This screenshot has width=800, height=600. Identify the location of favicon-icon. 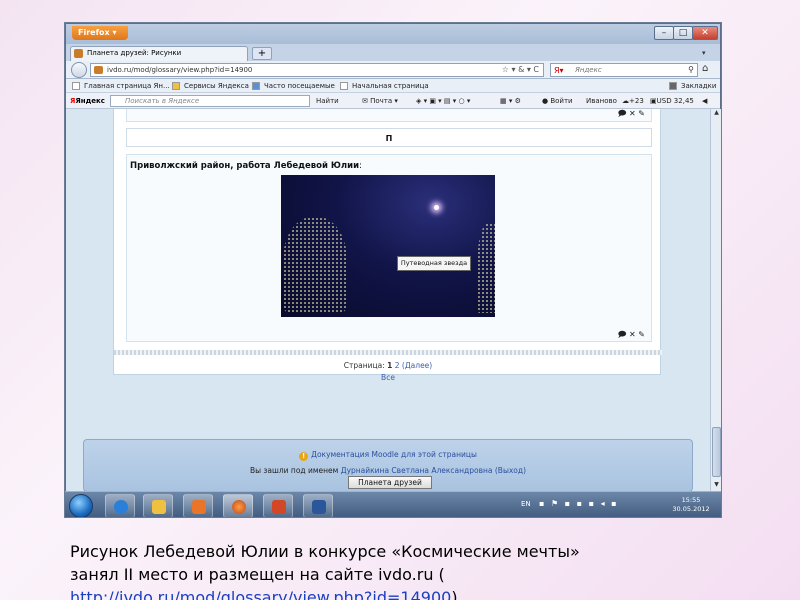
(78, 53).